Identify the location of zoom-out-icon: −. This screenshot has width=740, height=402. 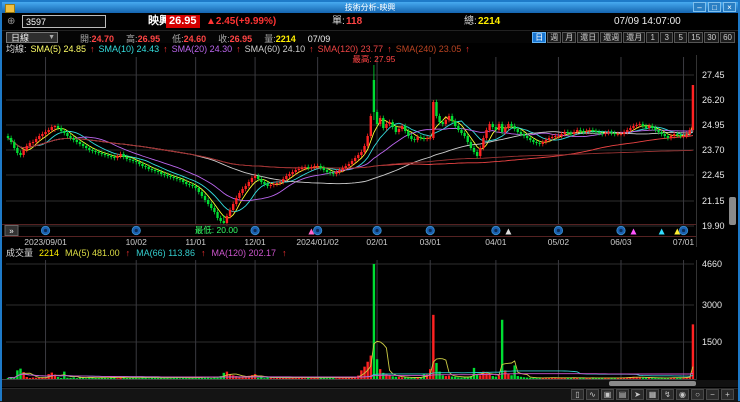
(712, 394).